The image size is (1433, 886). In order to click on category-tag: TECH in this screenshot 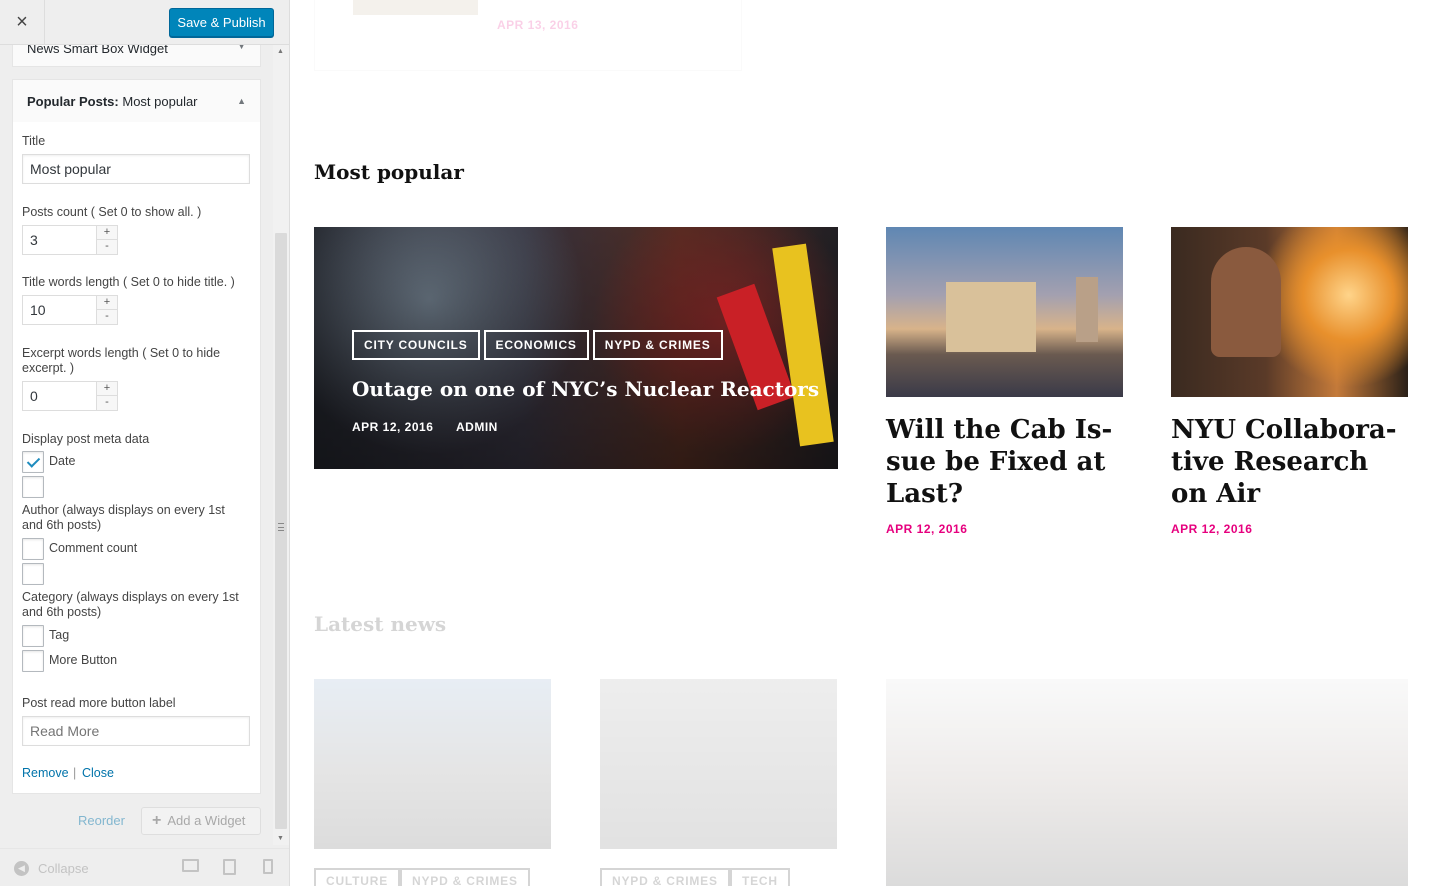, I will do `click(760, 877)`.